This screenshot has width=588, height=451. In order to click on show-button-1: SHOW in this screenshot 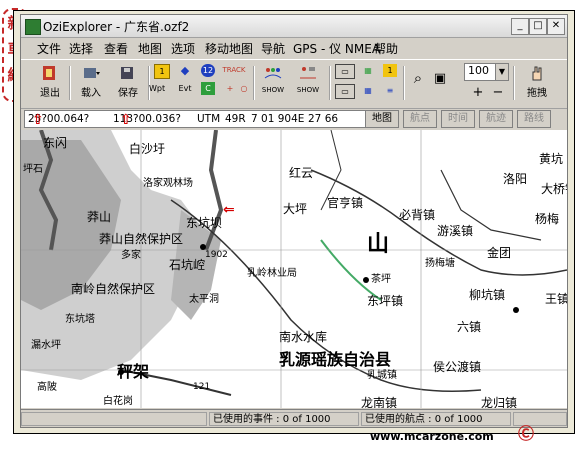, I will do `click(273, 84)`.